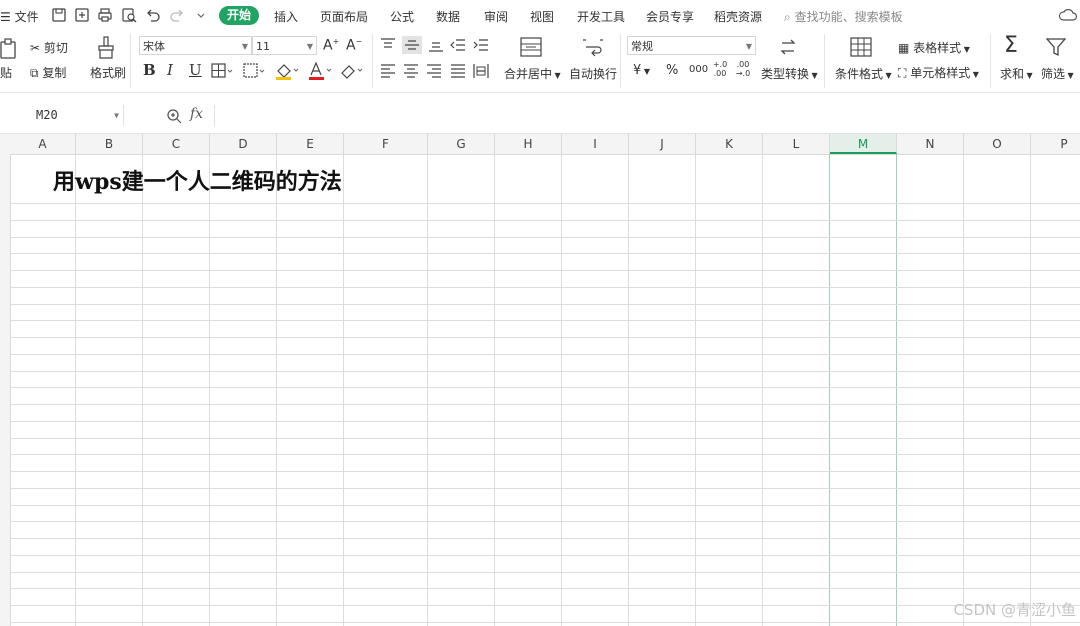 This screenshot has width=1080, height=626. What do you see at coordinates (388, 71) in the screenshot?
I see `align-left-icon` at bounding box center [388, 71].